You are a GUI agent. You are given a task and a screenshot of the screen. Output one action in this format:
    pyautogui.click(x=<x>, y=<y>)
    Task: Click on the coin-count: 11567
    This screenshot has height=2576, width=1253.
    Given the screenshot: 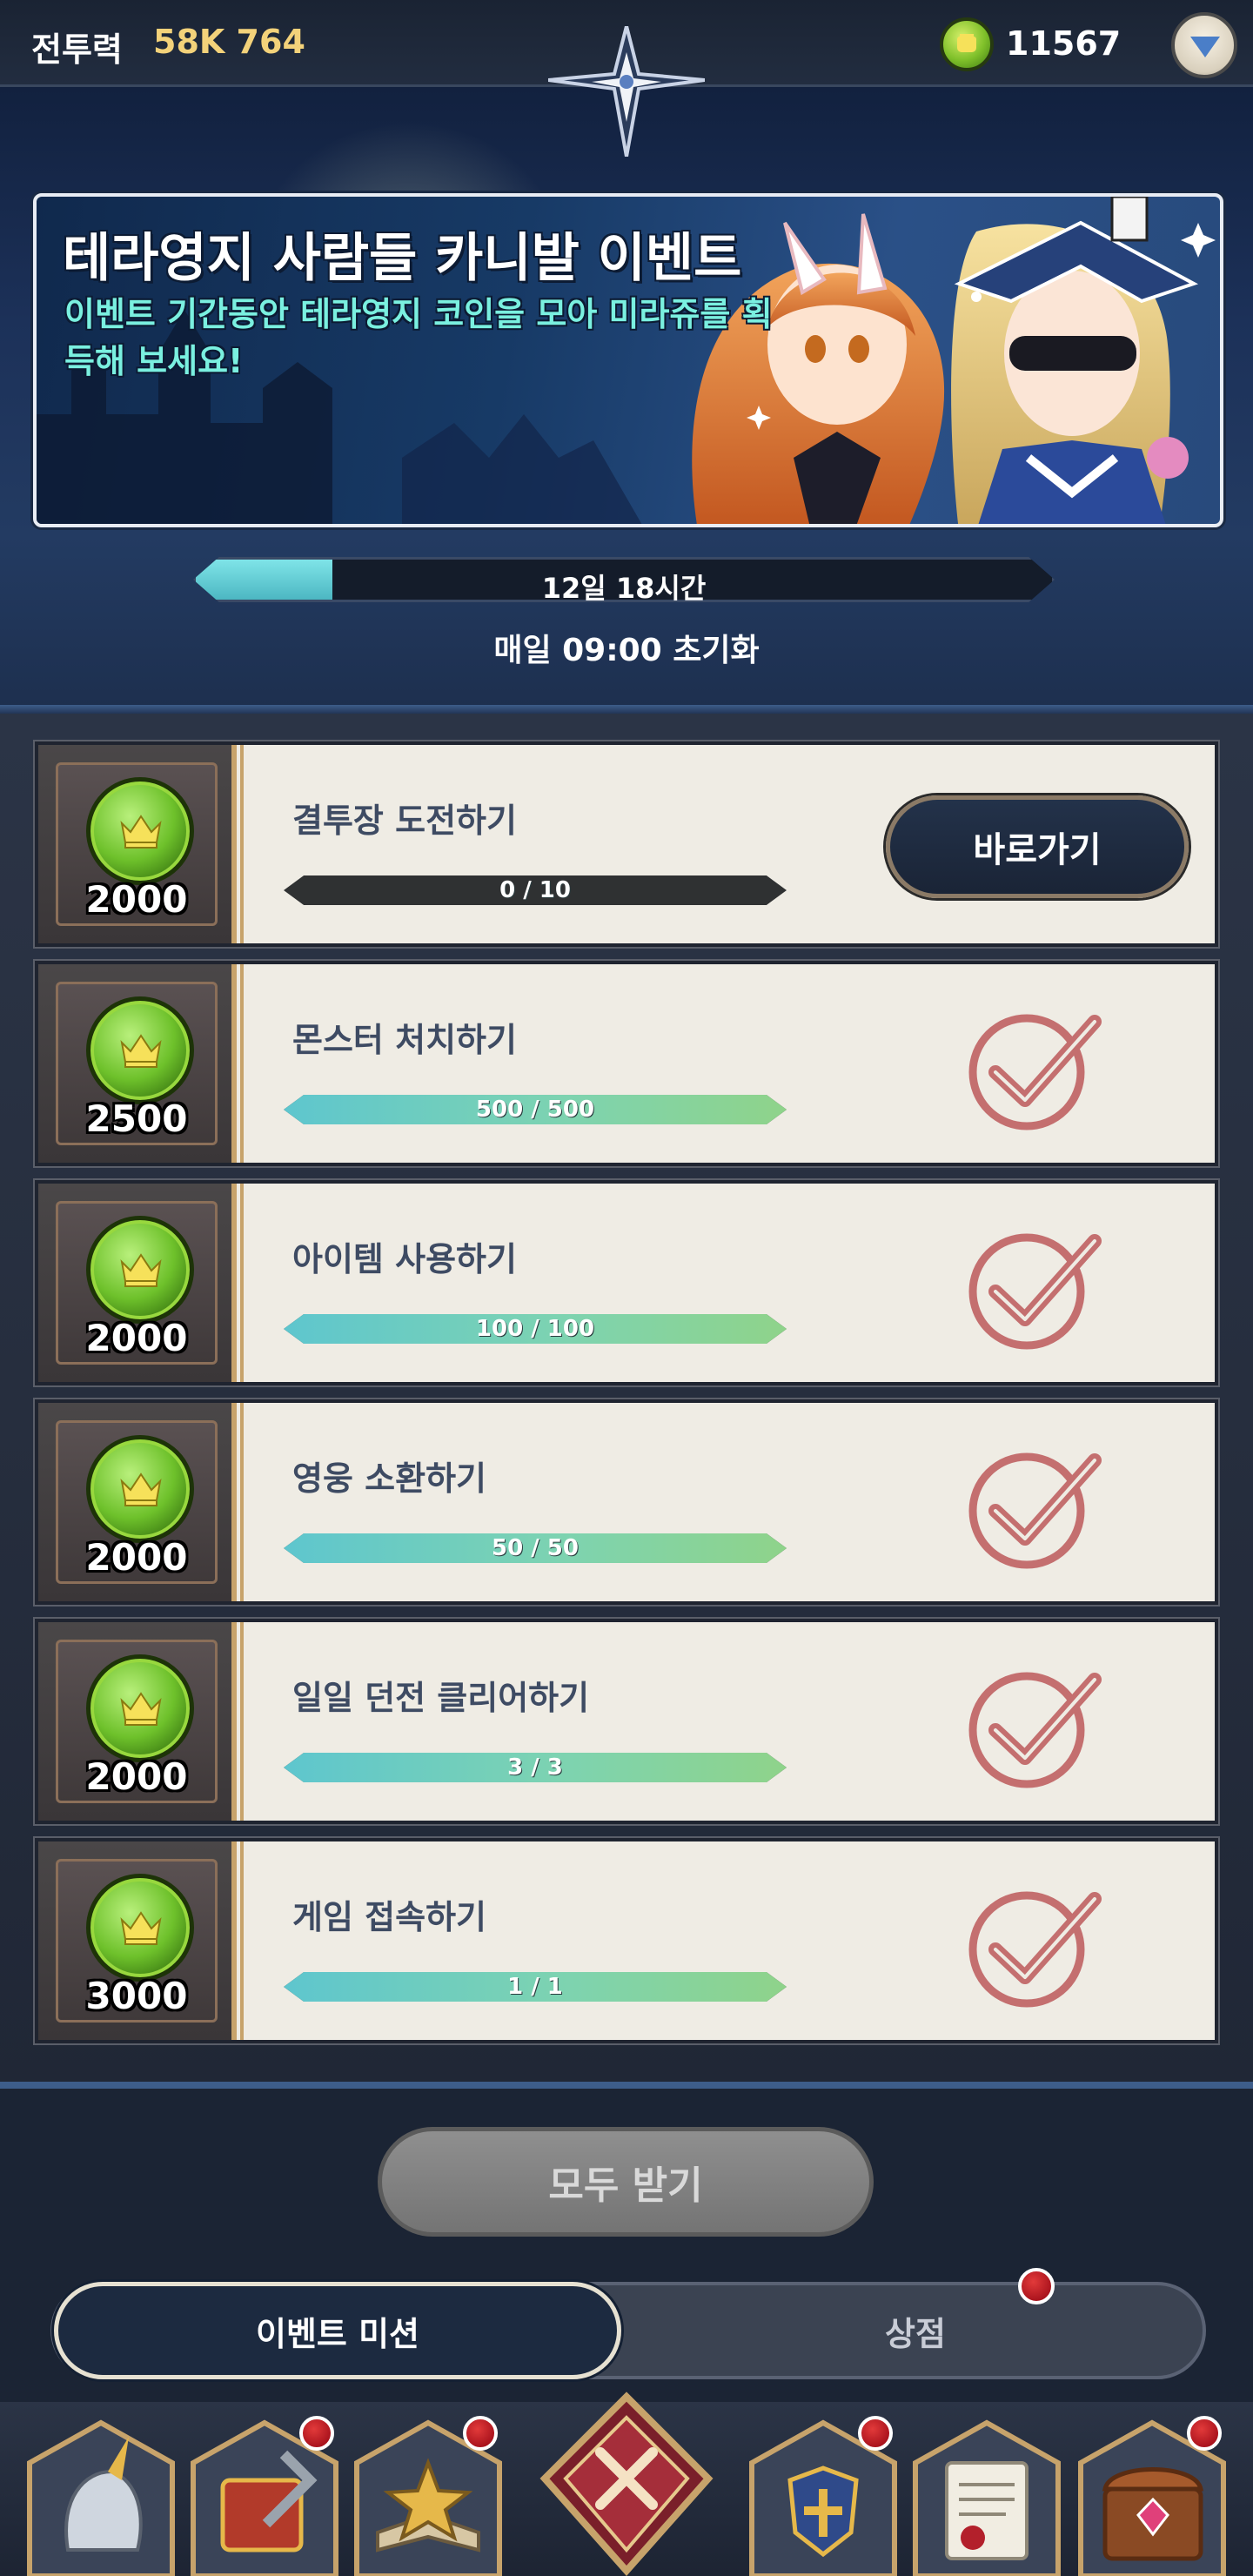 What is the action you would take?
    pyautogui.click(x=1064, y=43)
    